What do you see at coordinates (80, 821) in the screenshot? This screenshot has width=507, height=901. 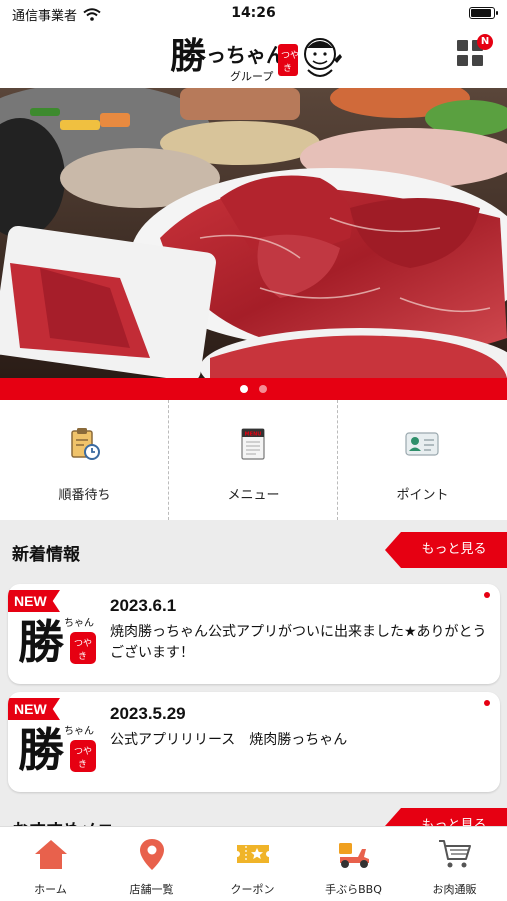 I see `recommended-title: おすすめメニュー` at bounding box center [80, 821].